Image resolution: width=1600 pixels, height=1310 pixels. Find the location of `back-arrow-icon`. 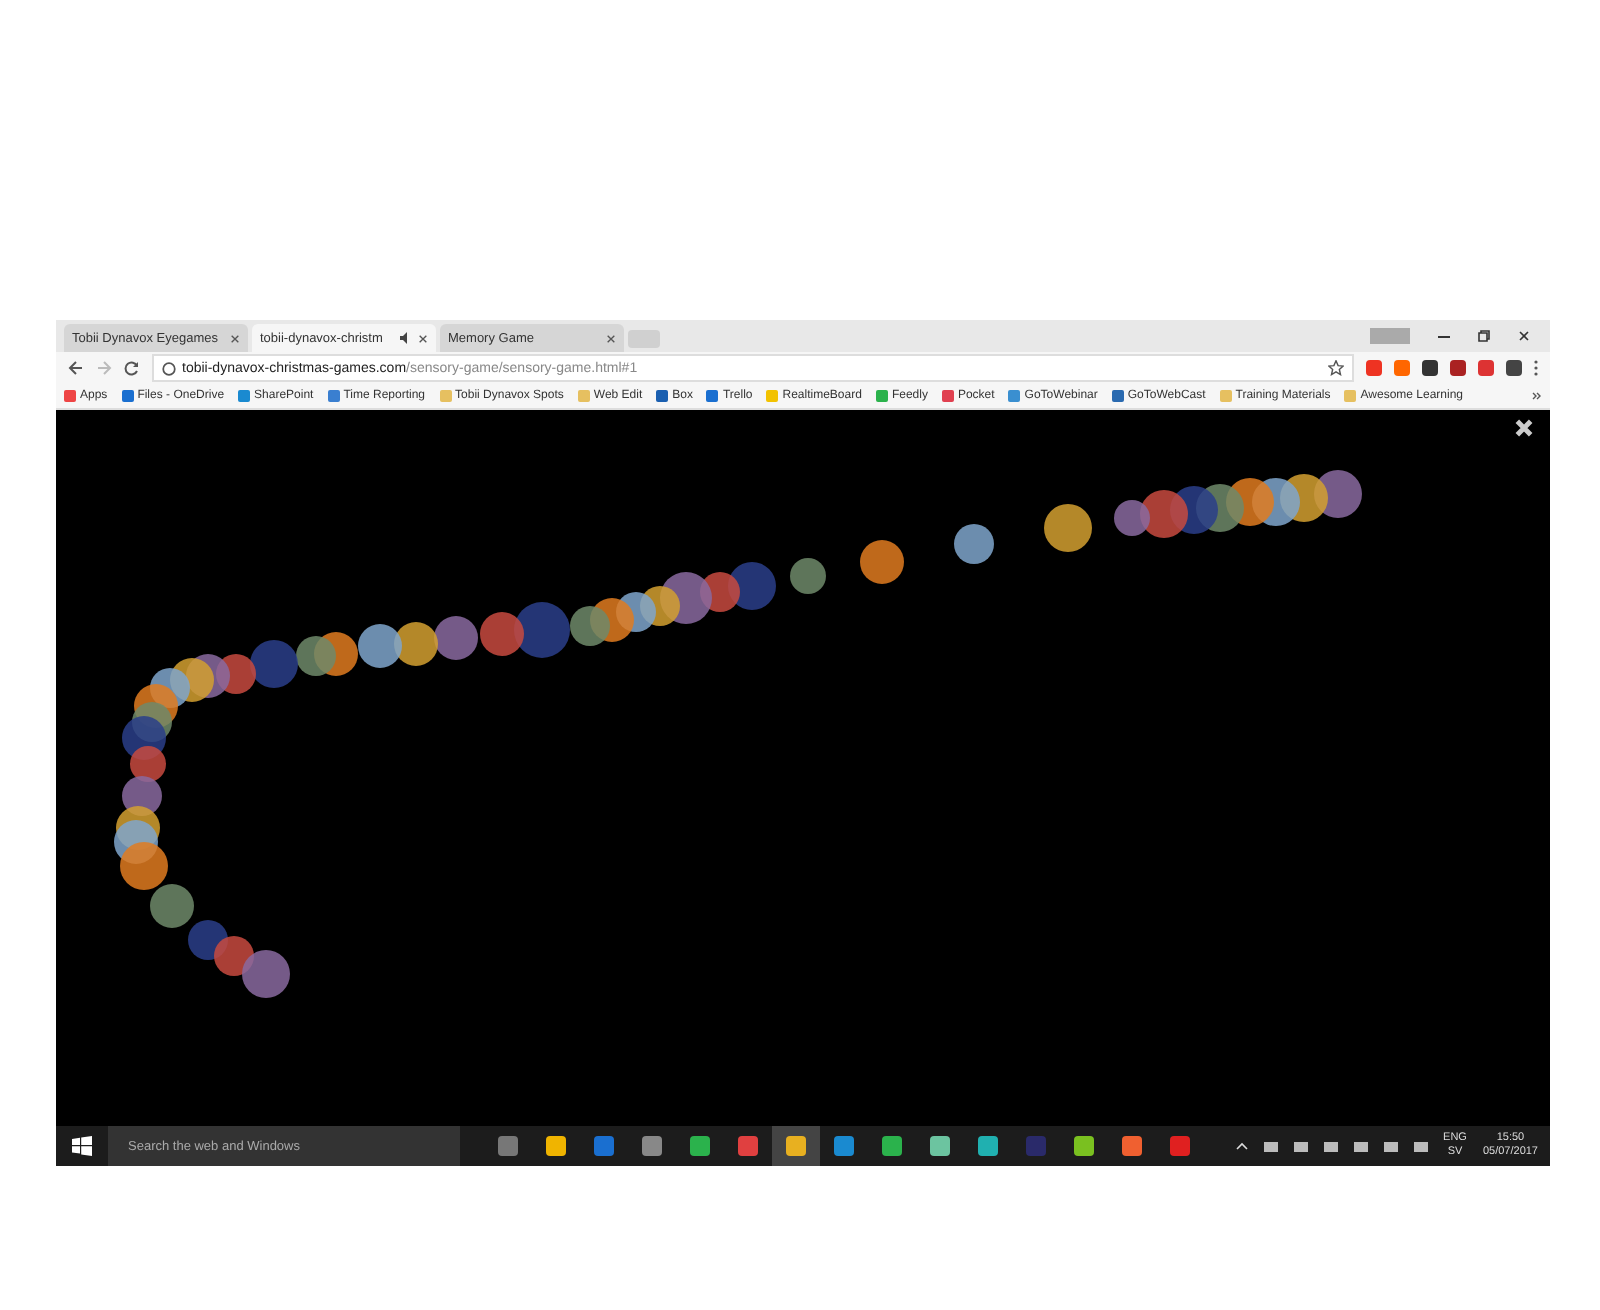

back-arrow-icon is located at coordinates (76, 368).